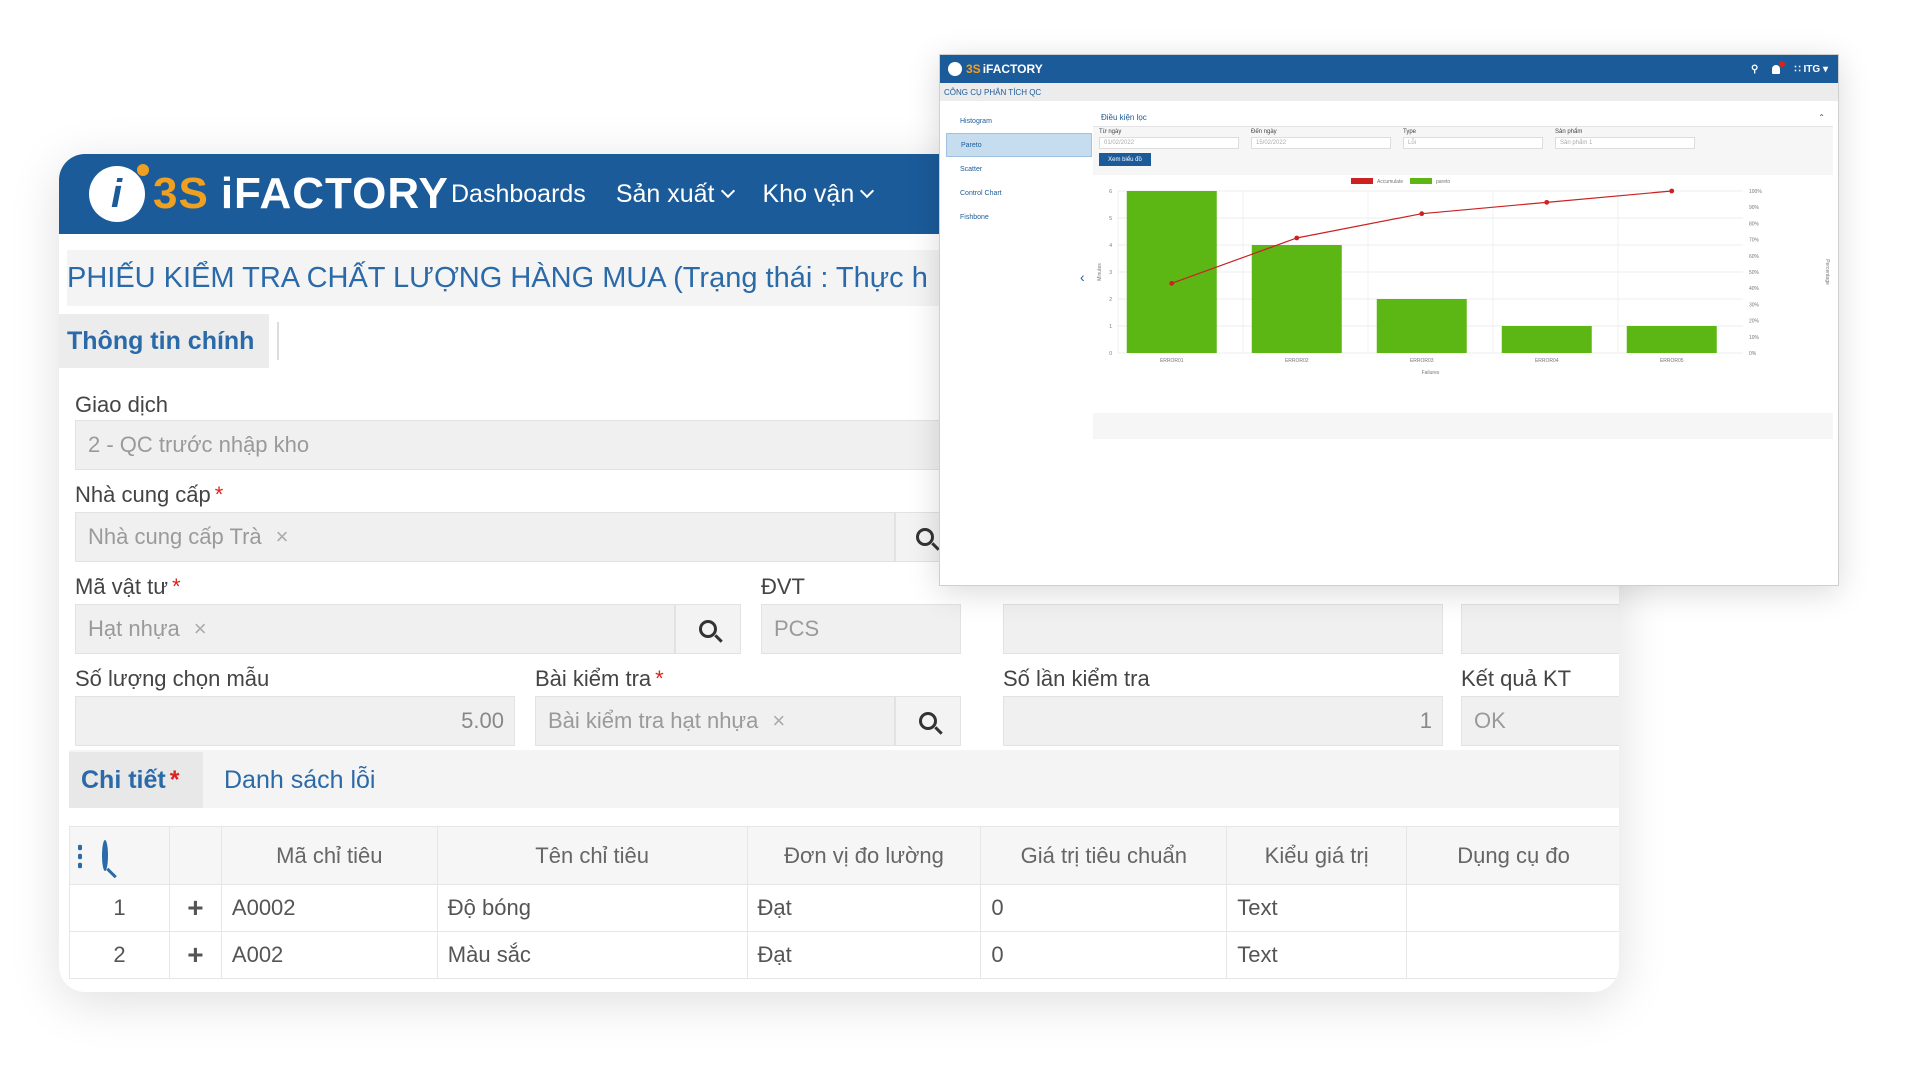 Image resolution: width=1920 pixels, height=1080 pixels. I want to click on user-name: ITG, so click(1812, 69).